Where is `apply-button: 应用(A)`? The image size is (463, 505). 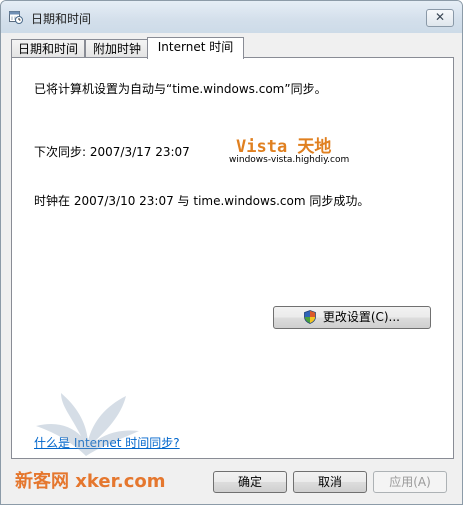 apply-button: 应用(A) is located at coordinates (410, 482).